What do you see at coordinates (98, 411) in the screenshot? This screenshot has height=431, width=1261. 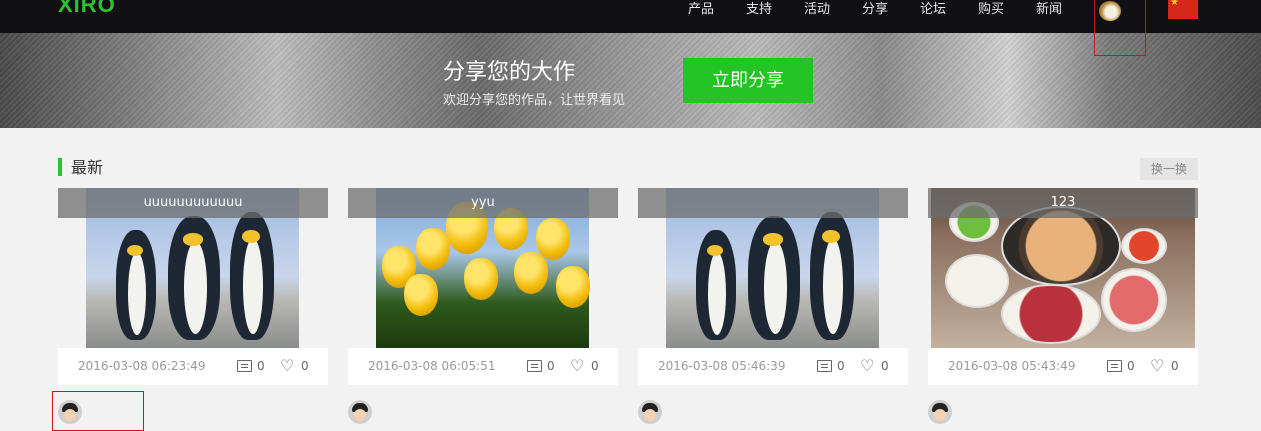 I see `selection-highlight` at bounding box center [98, 411].